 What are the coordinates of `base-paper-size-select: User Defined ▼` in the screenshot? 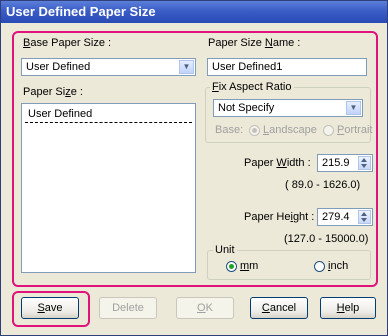 It's located at (108, 67).